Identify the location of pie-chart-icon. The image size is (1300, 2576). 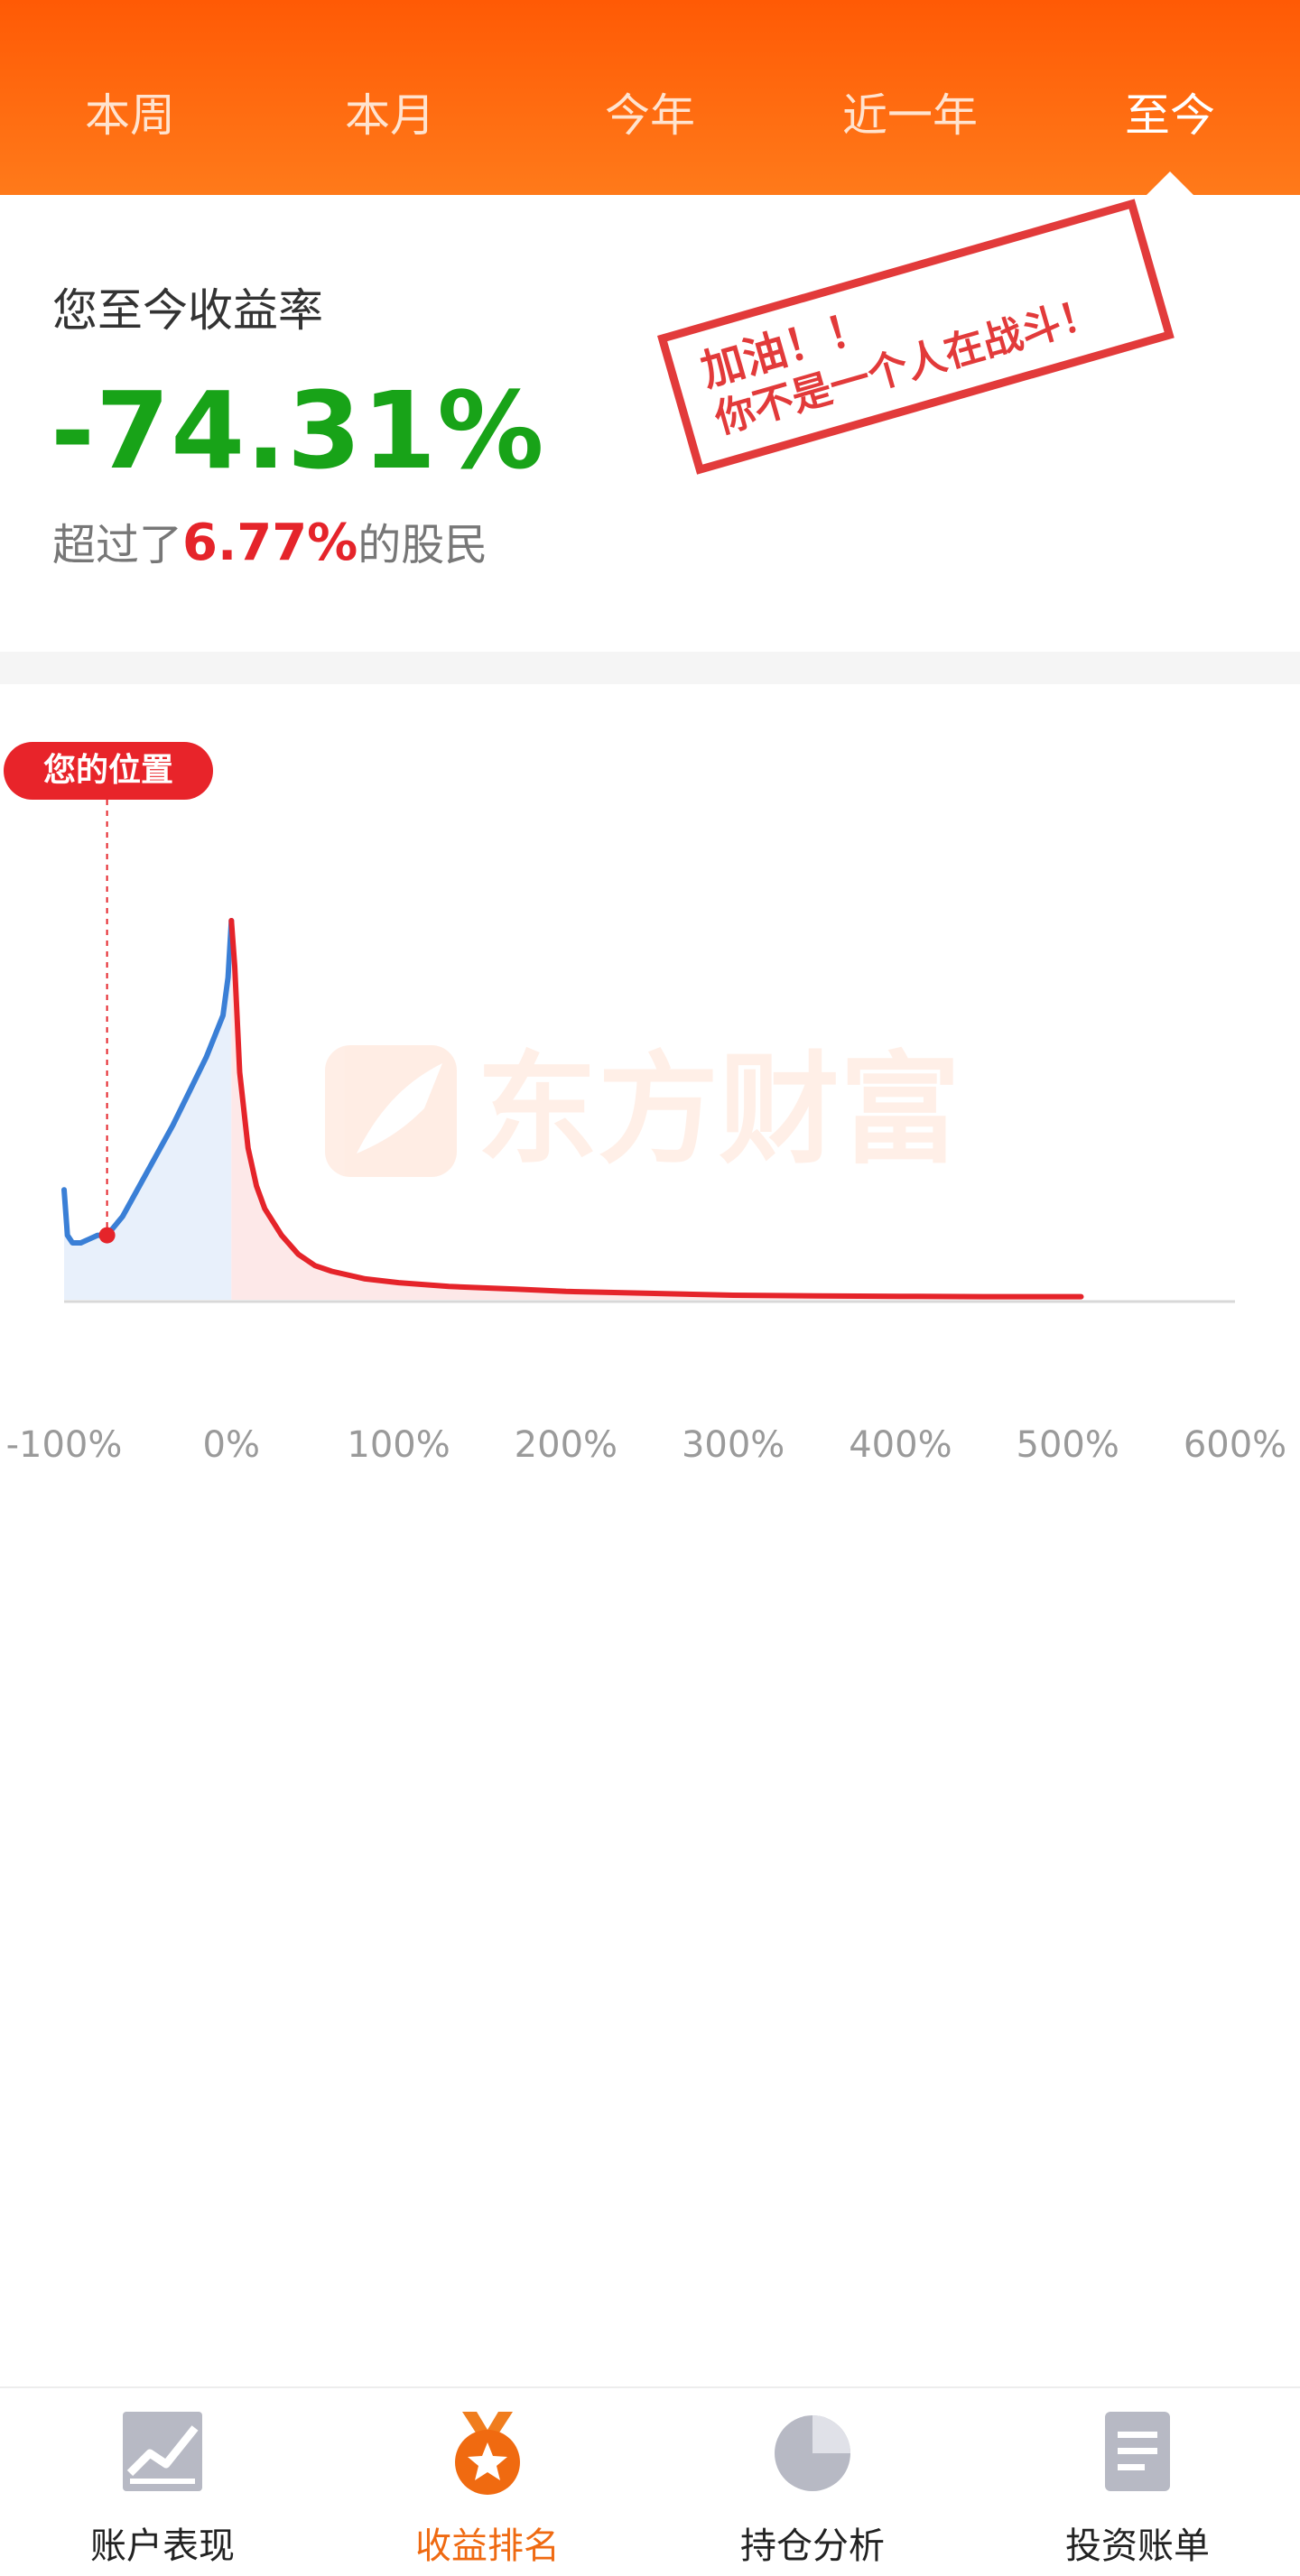
(812, 2453).